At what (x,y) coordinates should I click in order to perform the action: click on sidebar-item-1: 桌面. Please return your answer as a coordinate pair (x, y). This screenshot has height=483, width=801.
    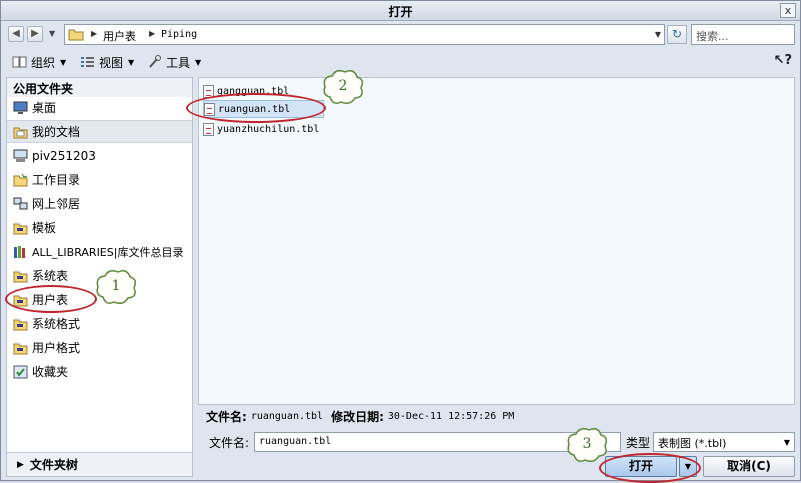
    Looking at the image, I should click on (99, 107).